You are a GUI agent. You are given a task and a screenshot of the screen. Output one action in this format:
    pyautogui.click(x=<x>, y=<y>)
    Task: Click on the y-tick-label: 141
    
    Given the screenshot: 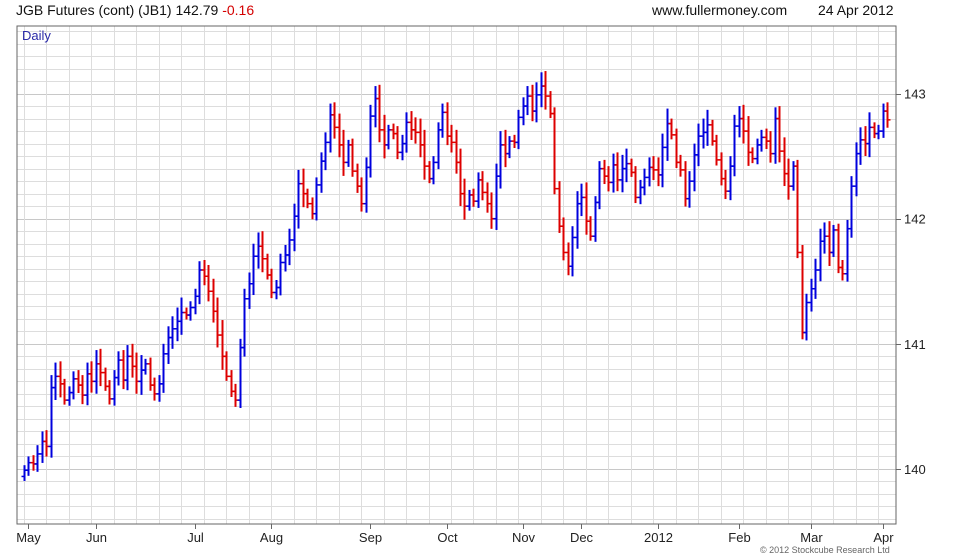 What is the action you would take?
    pyautogui.click(x=915, y=344)
    